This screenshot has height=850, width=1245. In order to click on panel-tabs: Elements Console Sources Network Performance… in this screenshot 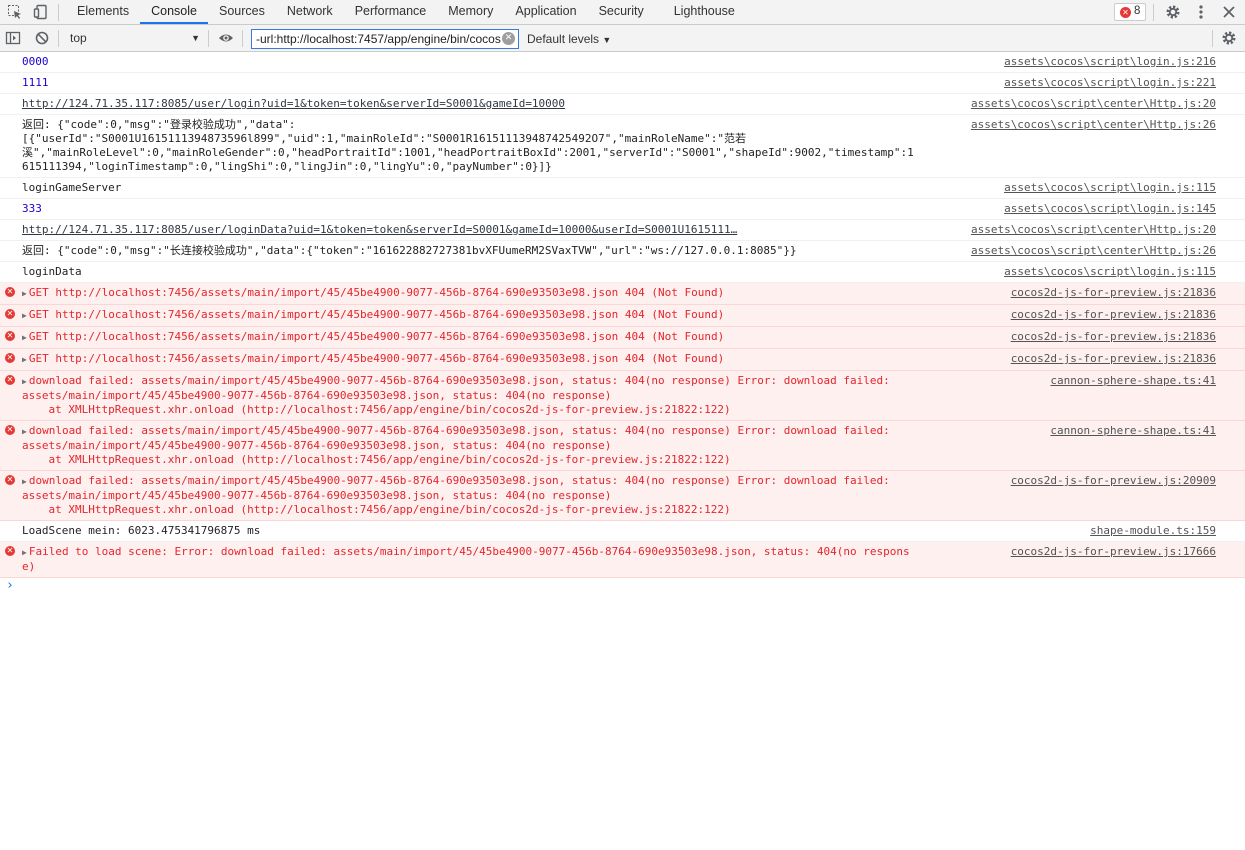, I will do `click(406, 12)`.